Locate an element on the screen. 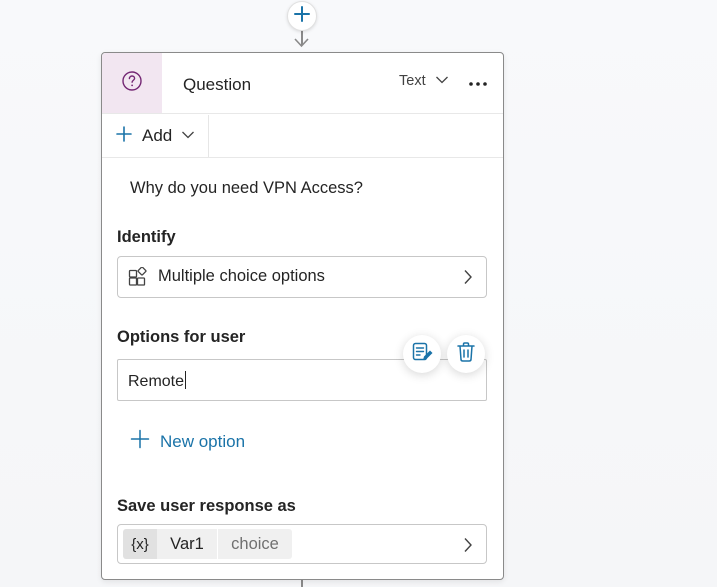  add-button-label: Add is located at coordinates (157, 135).